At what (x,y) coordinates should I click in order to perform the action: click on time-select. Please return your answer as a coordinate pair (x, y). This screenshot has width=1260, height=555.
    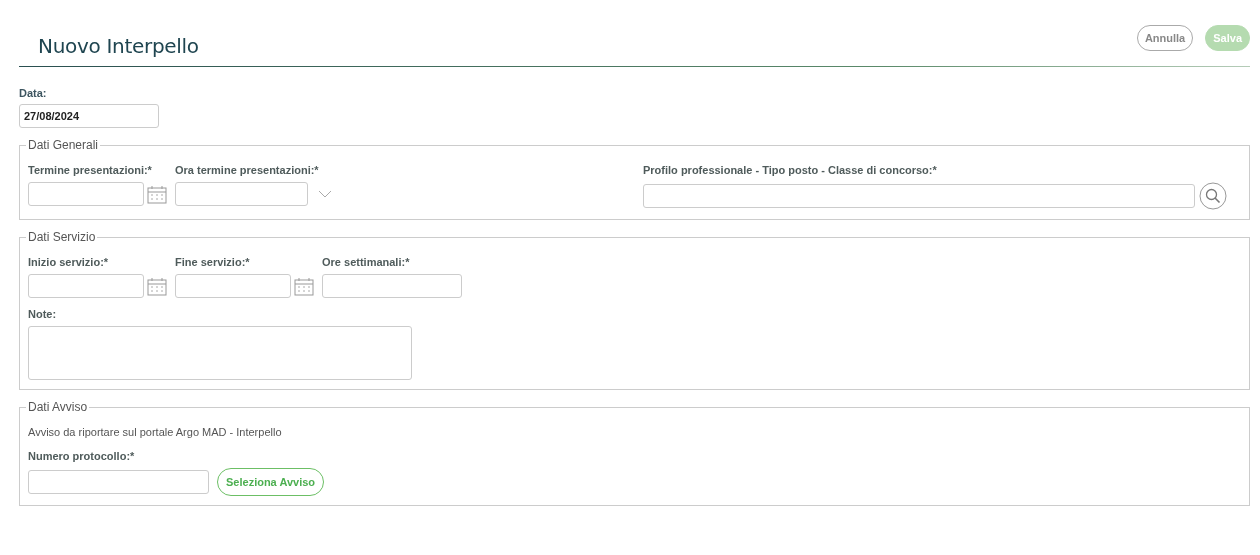
    Looking at the image, I should click on (241, 194).